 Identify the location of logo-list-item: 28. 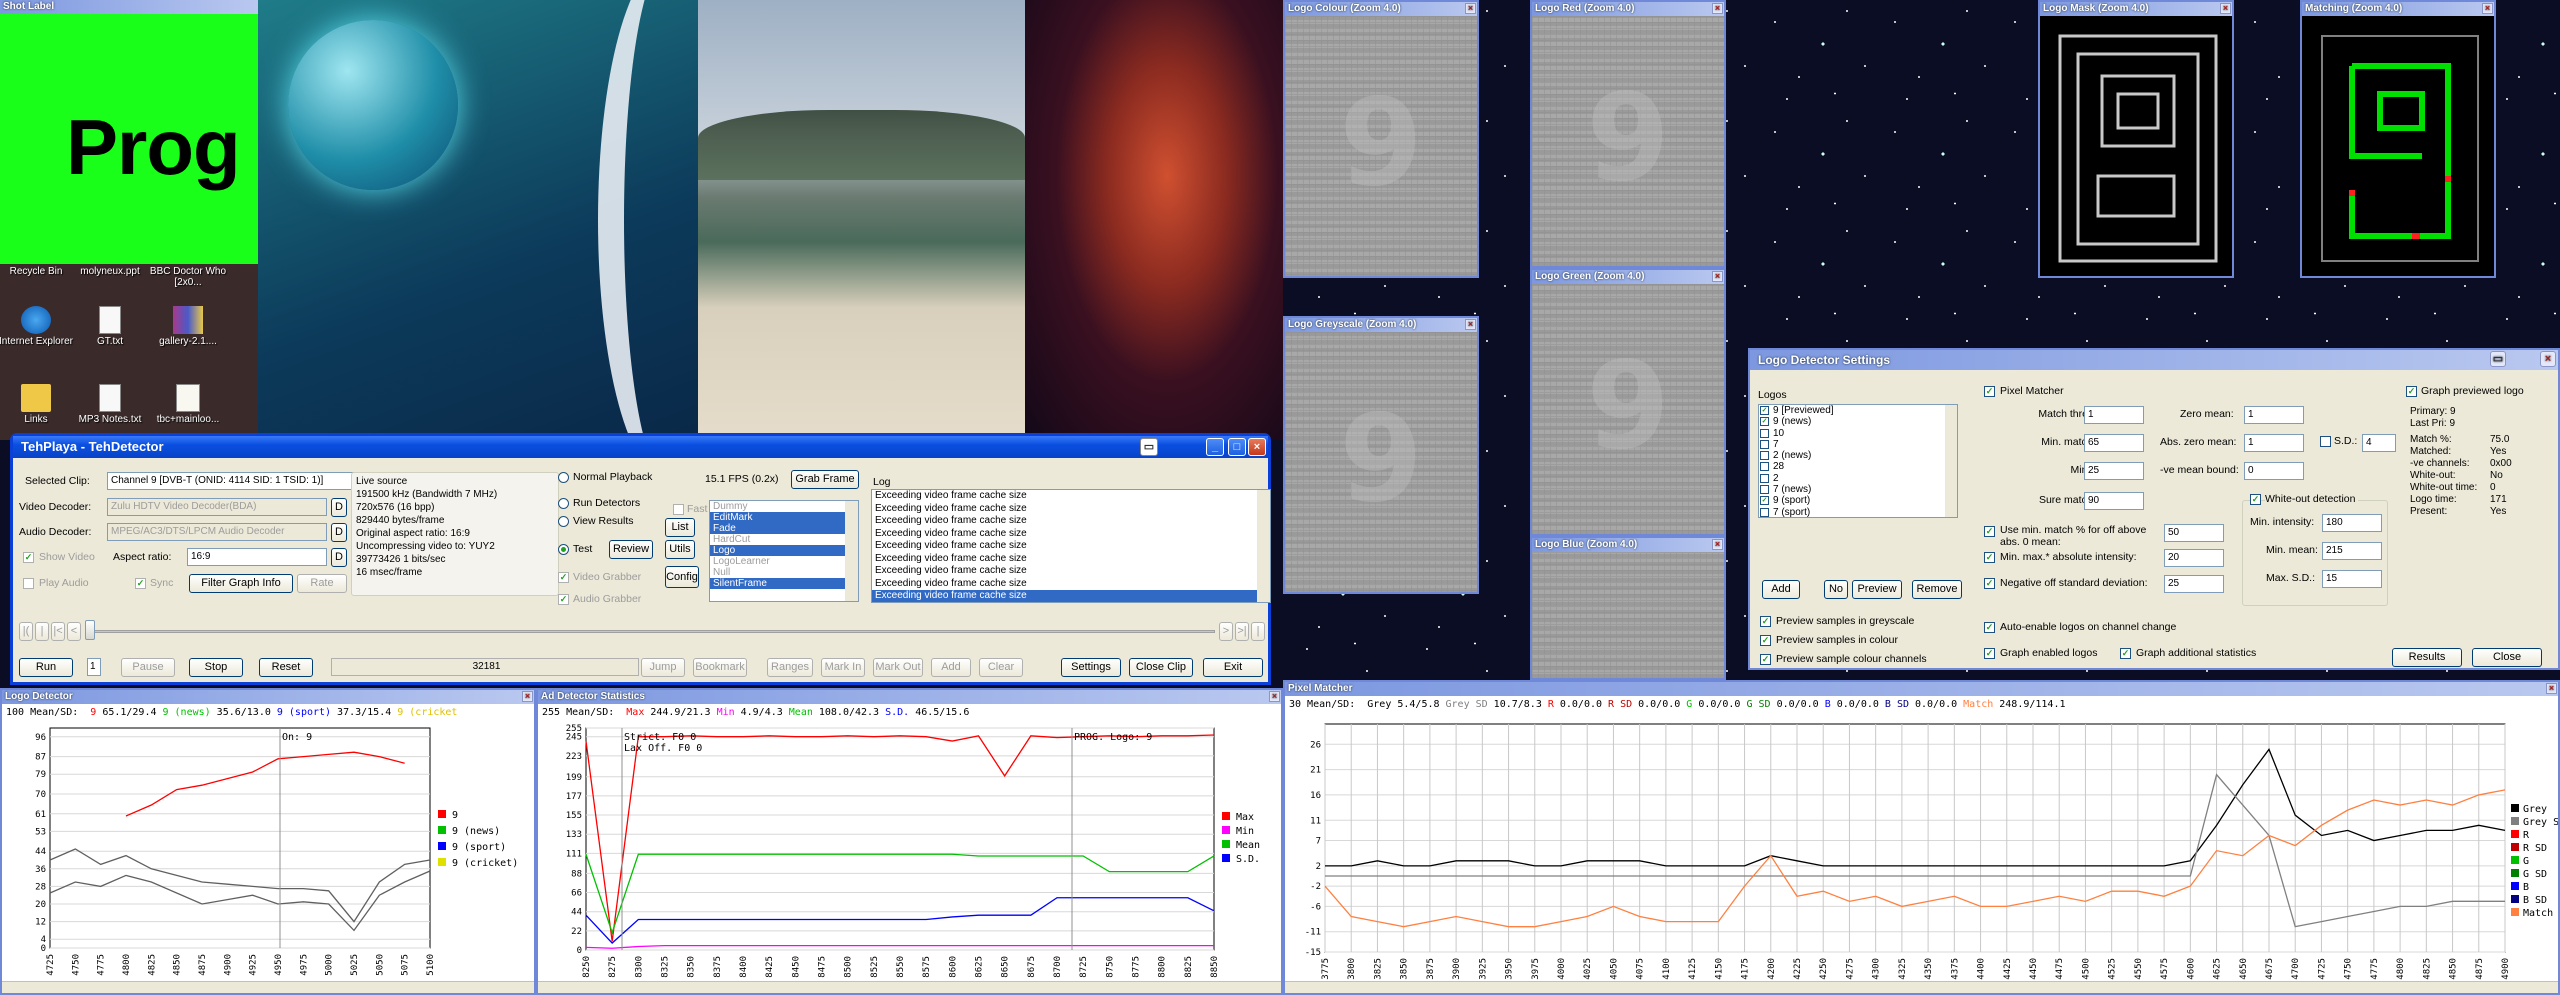
(1858, 466).